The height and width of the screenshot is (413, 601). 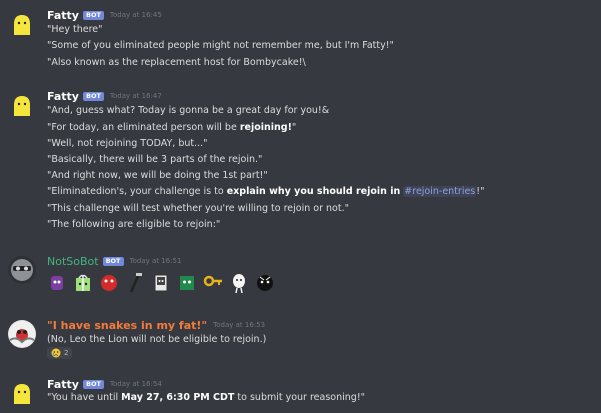 What do you see at coordinates (440, 191) in the screenshot?
I see `channel-mention-link: #rejoin-entries` at bounding box center [440, 191].